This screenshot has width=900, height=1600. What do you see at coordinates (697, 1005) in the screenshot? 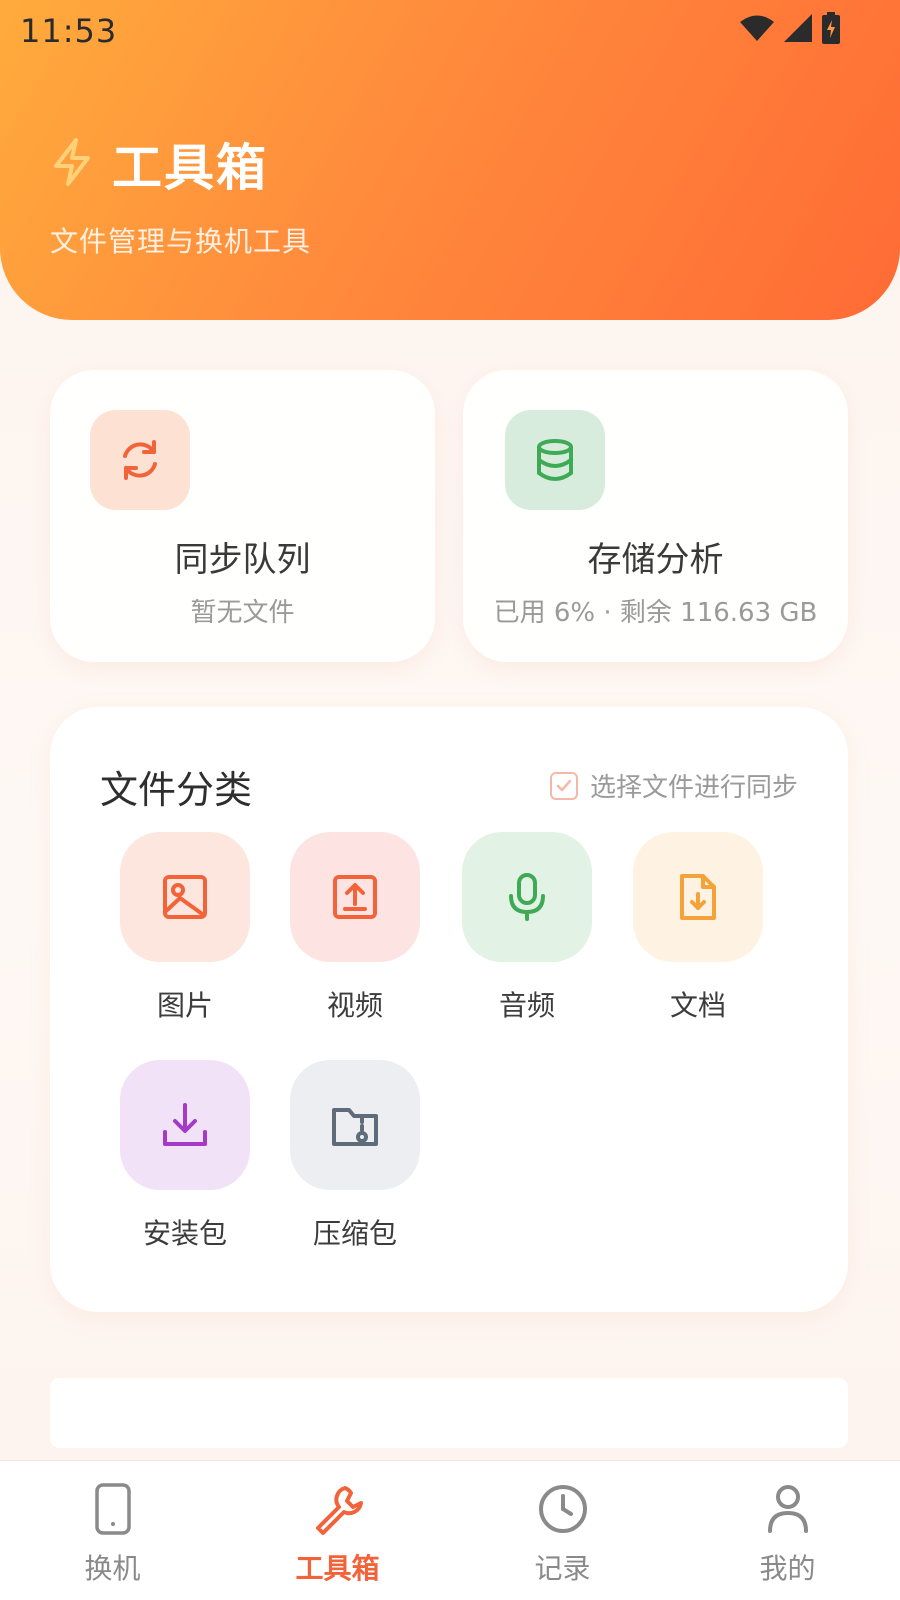
I see `category-label: 文档` at bounding box center [697, 1005].